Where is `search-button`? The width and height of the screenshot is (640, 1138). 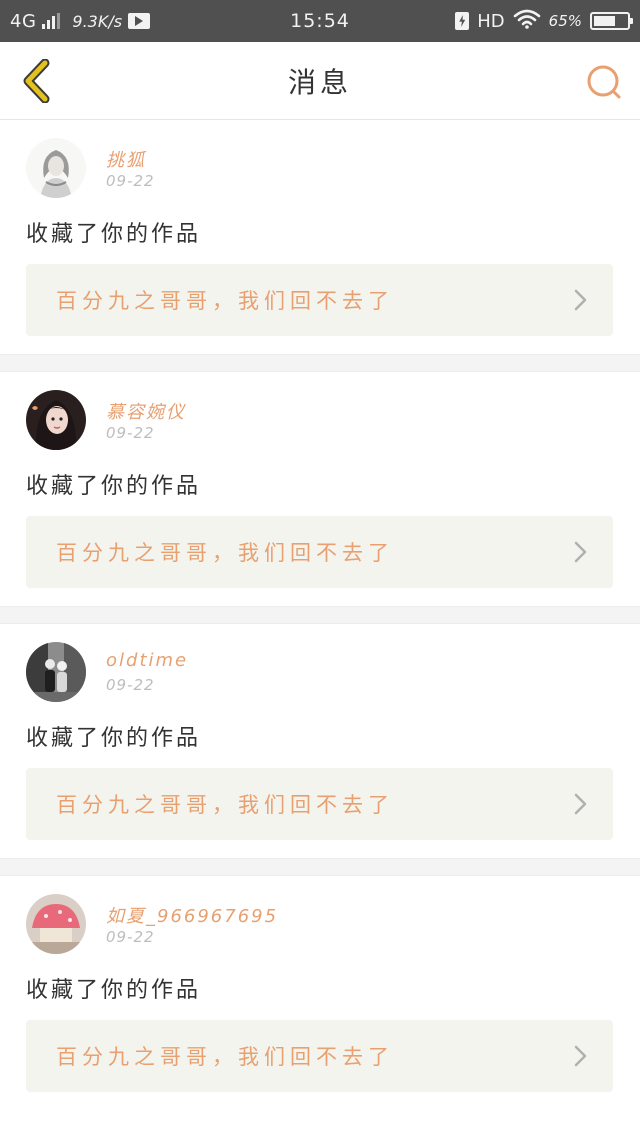 search-button is located at coordinates (604, 82).